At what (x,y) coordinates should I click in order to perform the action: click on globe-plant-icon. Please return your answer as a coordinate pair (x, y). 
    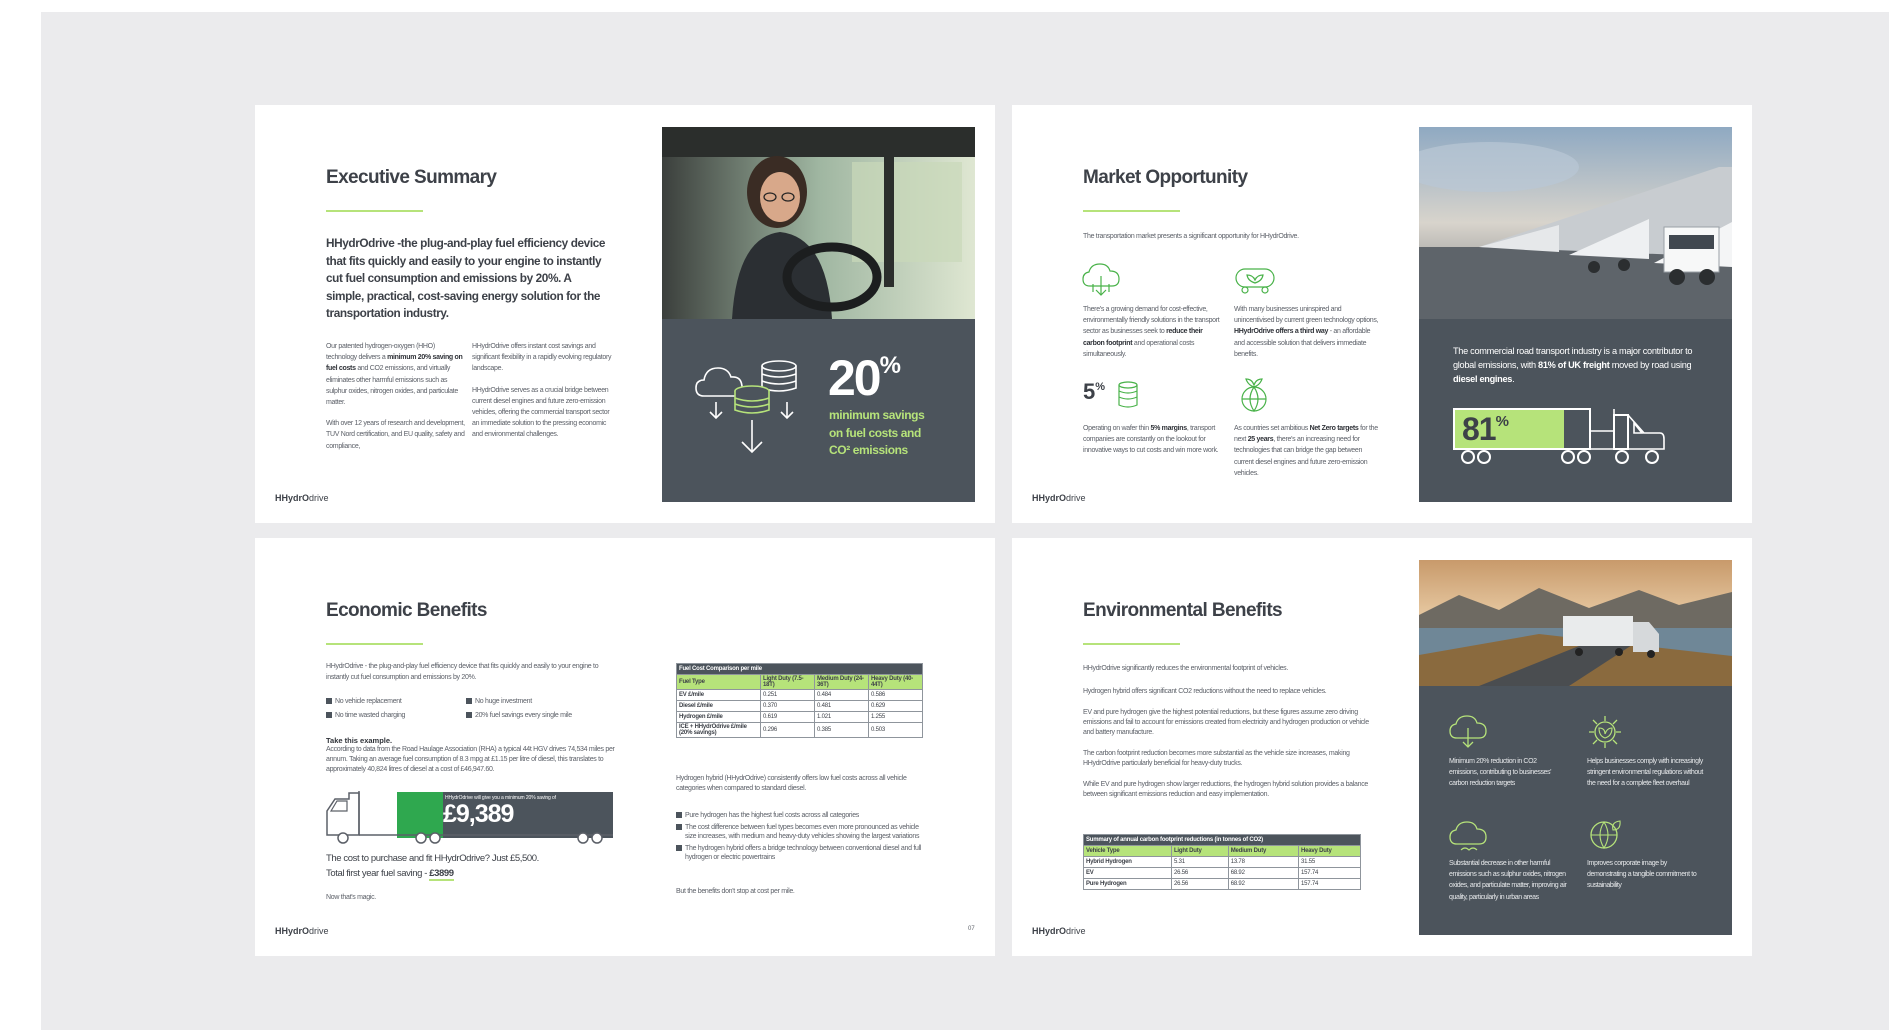
    Looking at the image, I should click on (1254, 395).